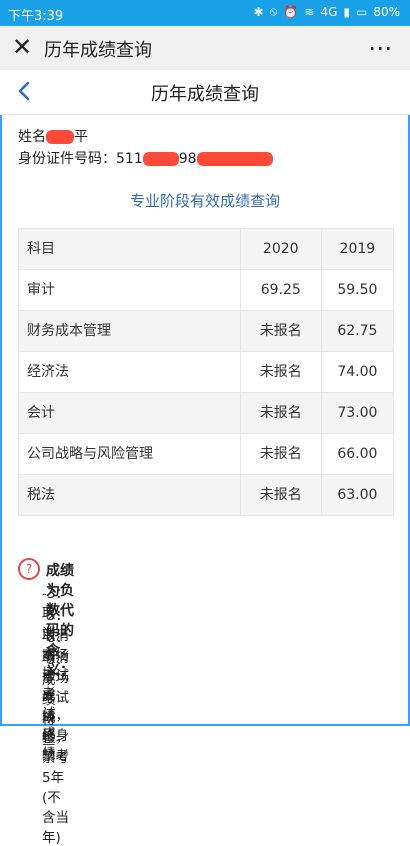 The height and width of the screenshot is (846, 410). I want to click on note-item: -9：成绩待查, so click(55, 700).